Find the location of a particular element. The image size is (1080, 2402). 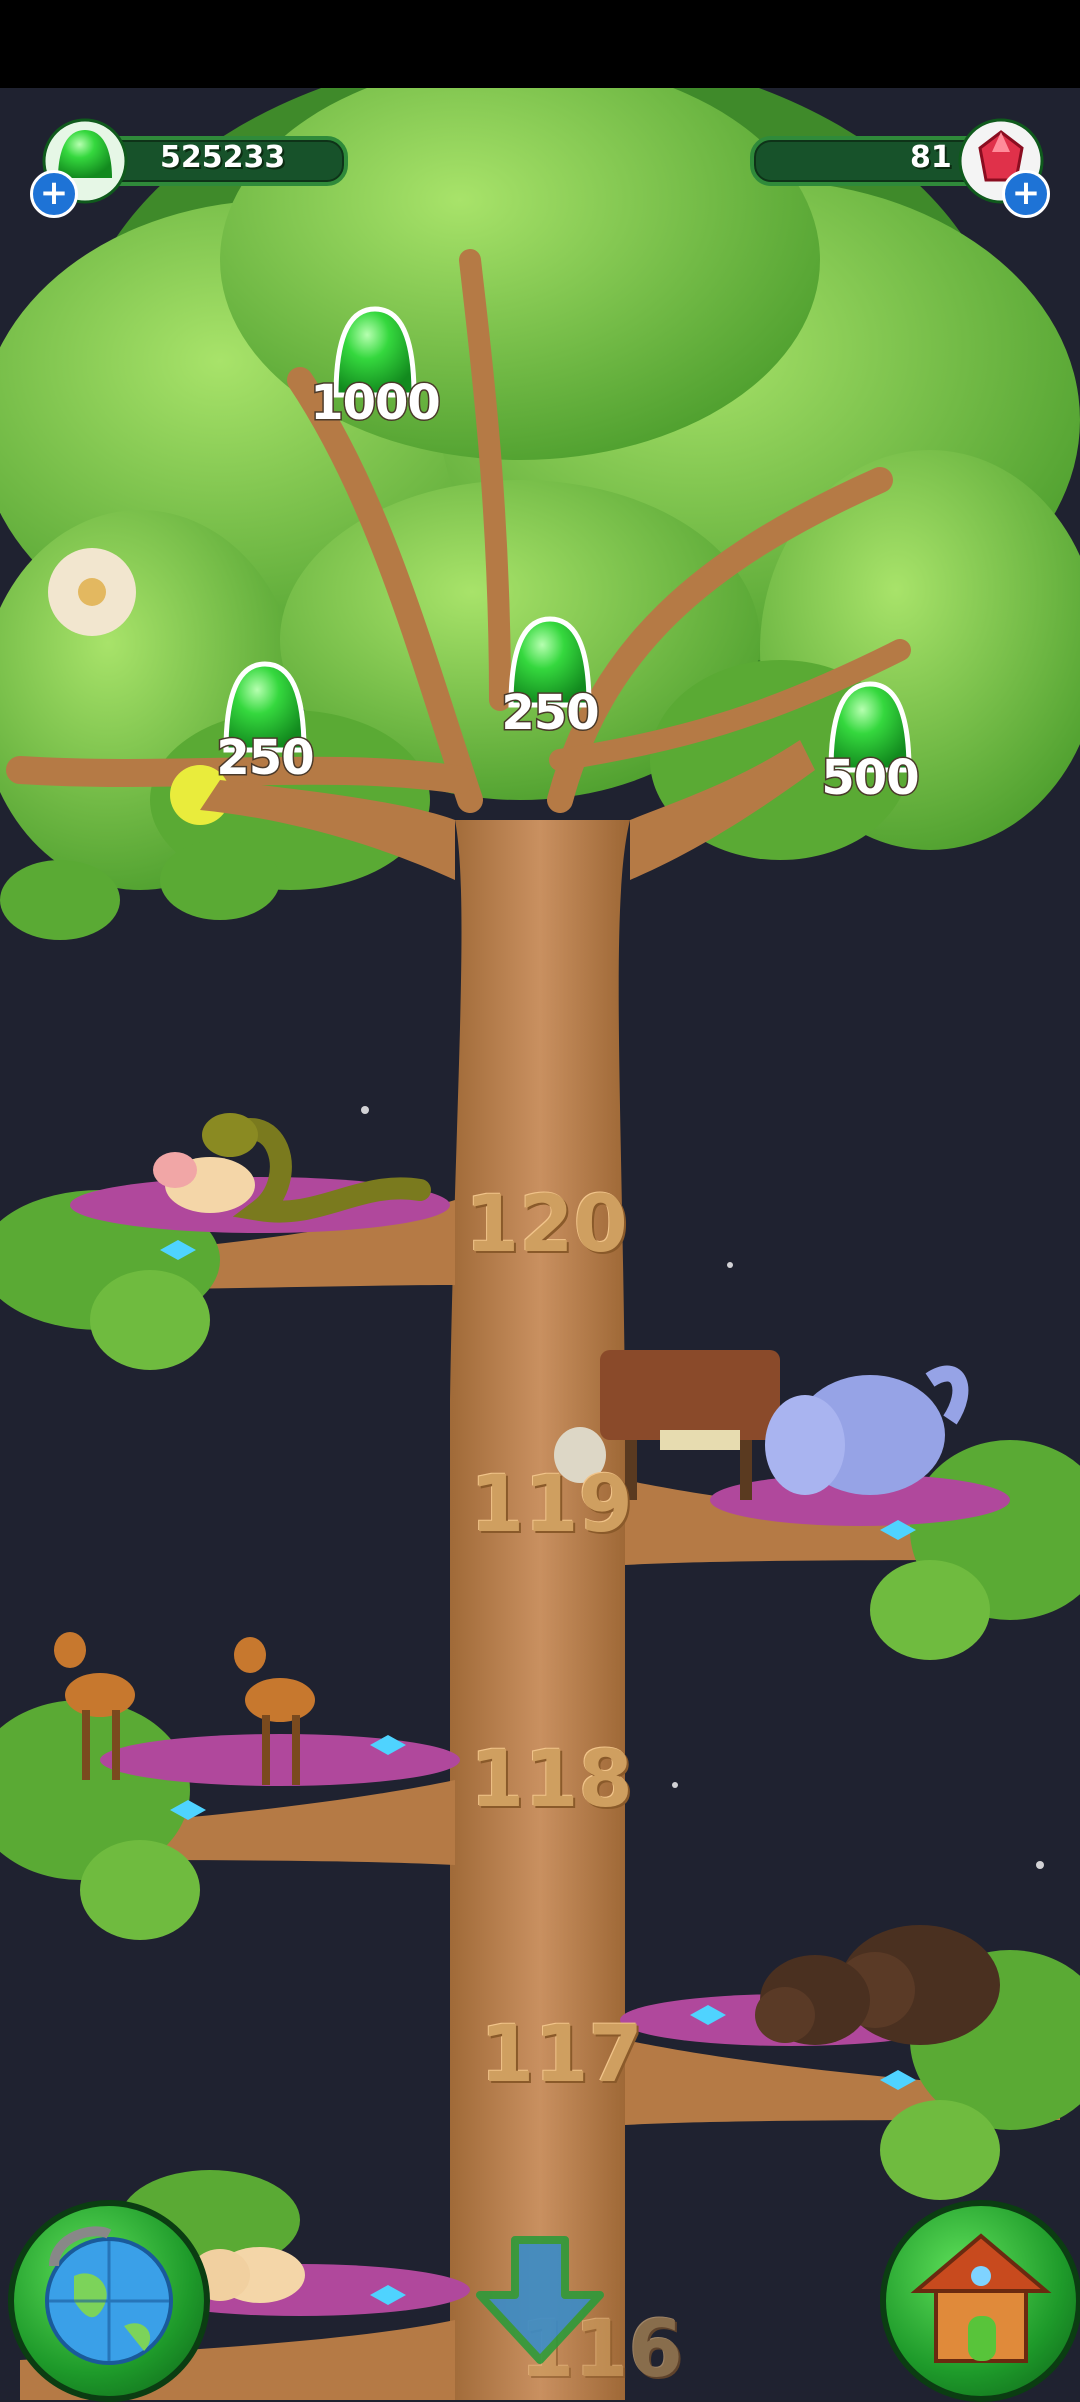

world-button is located at coordinates (109, 2301).